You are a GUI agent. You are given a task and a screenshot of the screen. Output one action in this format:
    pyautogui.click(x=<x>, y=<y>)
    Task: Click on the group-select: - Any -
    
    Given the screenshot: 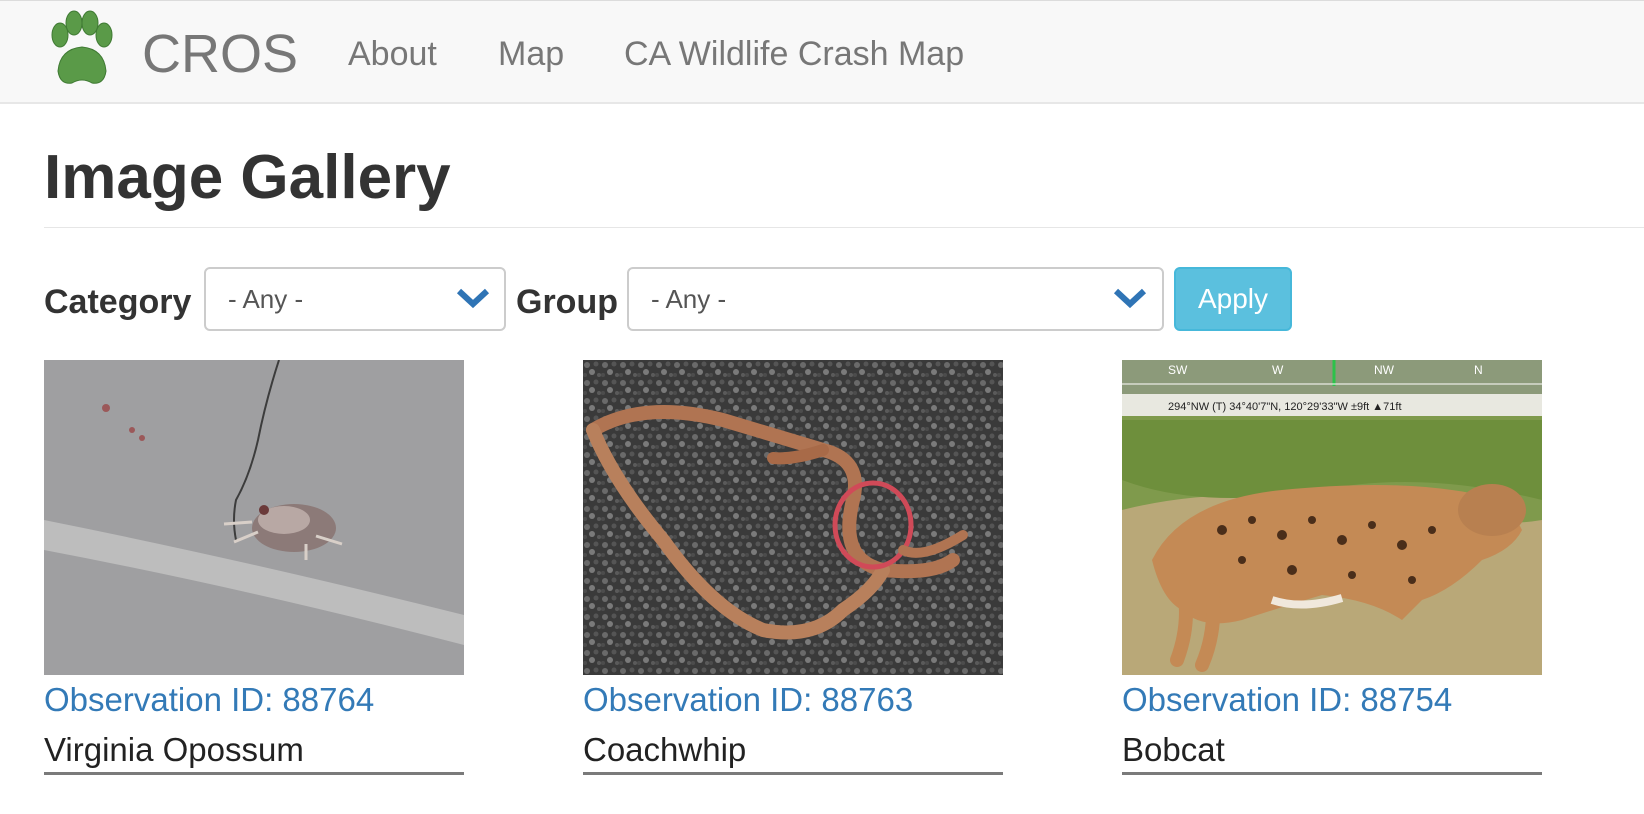 What is the action you would take?
    pyautogui.click(x=895, y=299)
    